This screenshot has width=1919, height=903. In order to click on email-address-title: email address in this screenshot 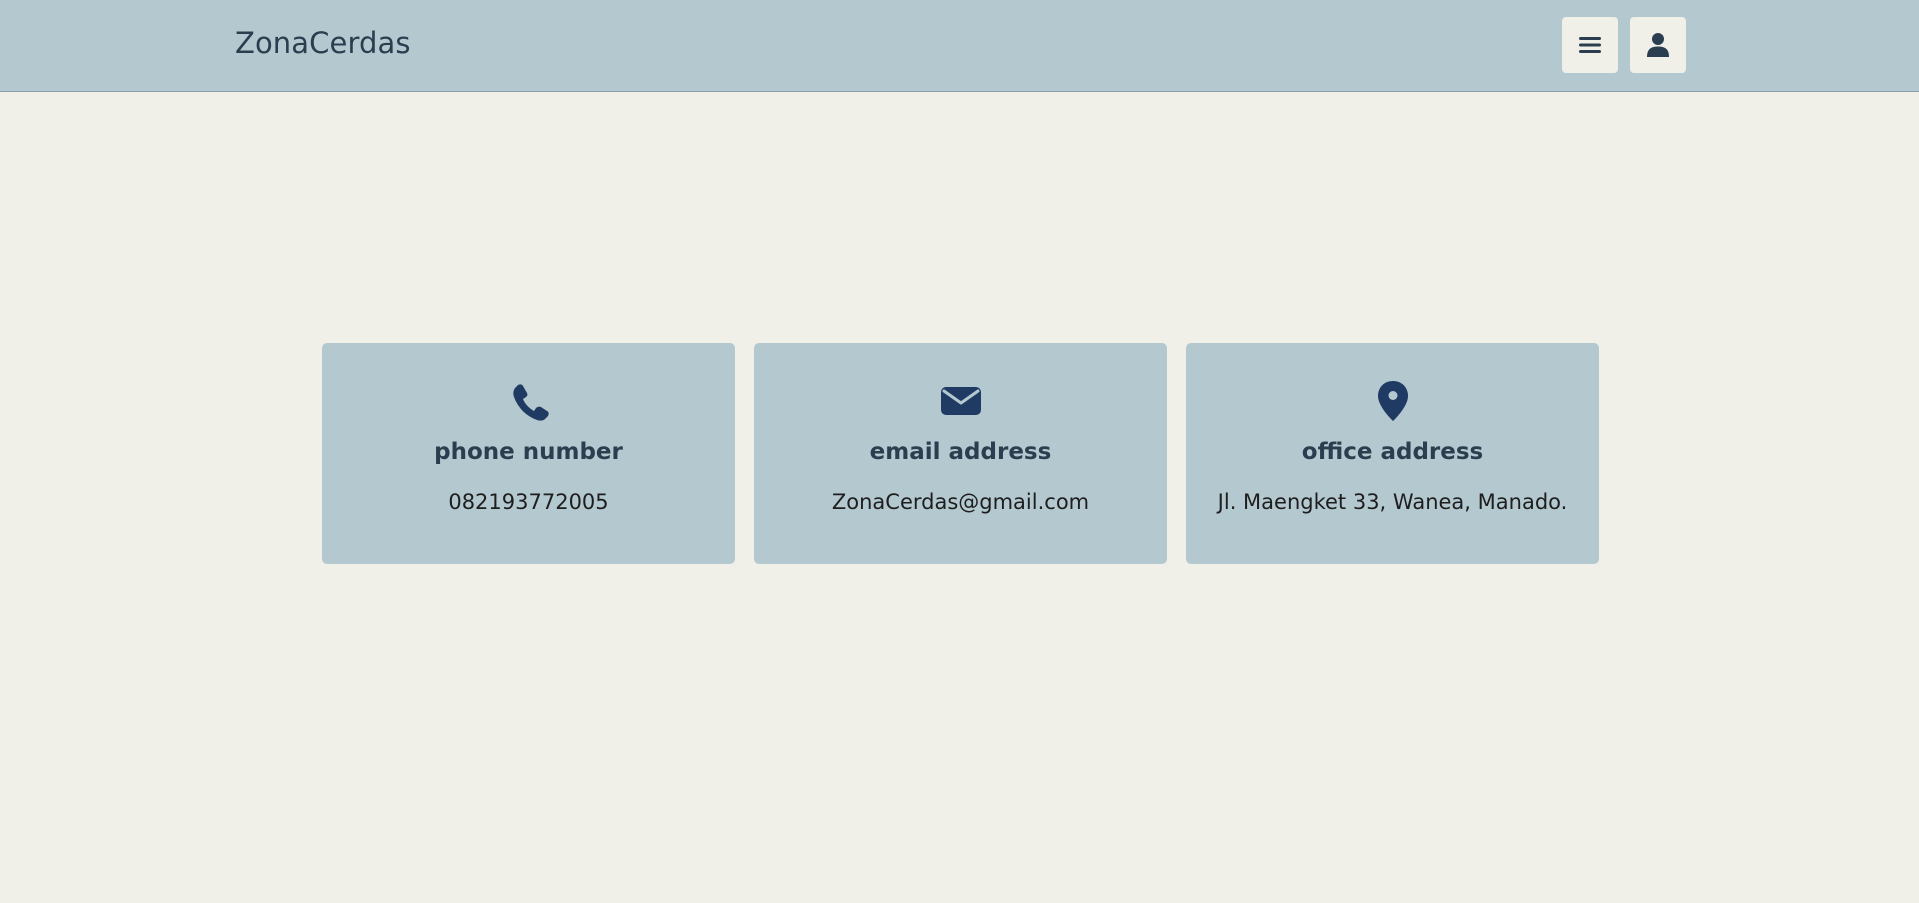, I will do `click(960, 452)`.